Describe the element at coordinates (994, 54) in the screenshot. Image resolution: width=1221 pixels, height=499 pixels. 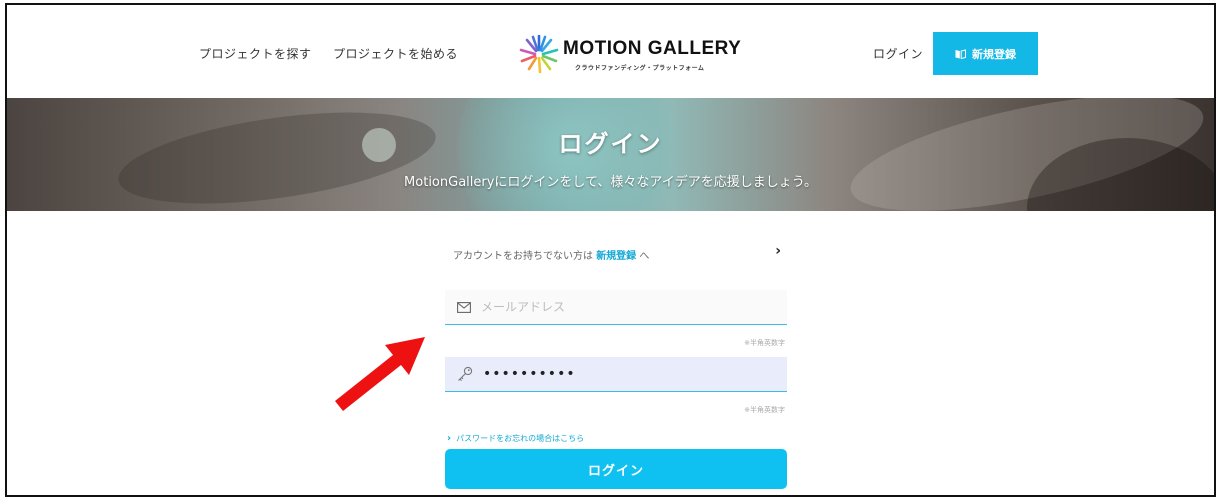
I see `signup-button-label: 新規登録` at that location.